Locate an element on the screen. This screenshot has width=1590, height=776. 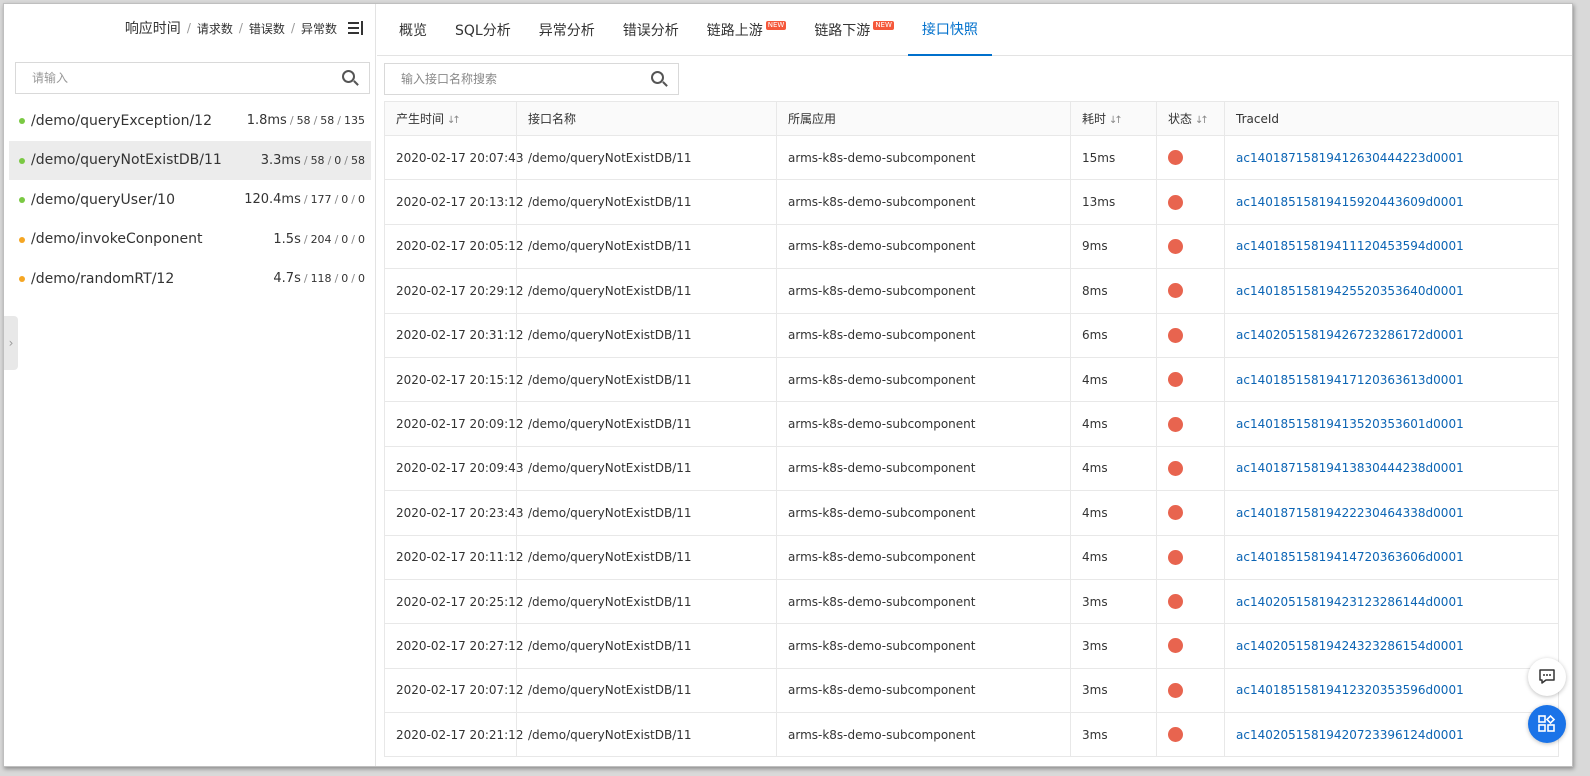
exceptions-value: 0 is located at coordinates (361, 279).